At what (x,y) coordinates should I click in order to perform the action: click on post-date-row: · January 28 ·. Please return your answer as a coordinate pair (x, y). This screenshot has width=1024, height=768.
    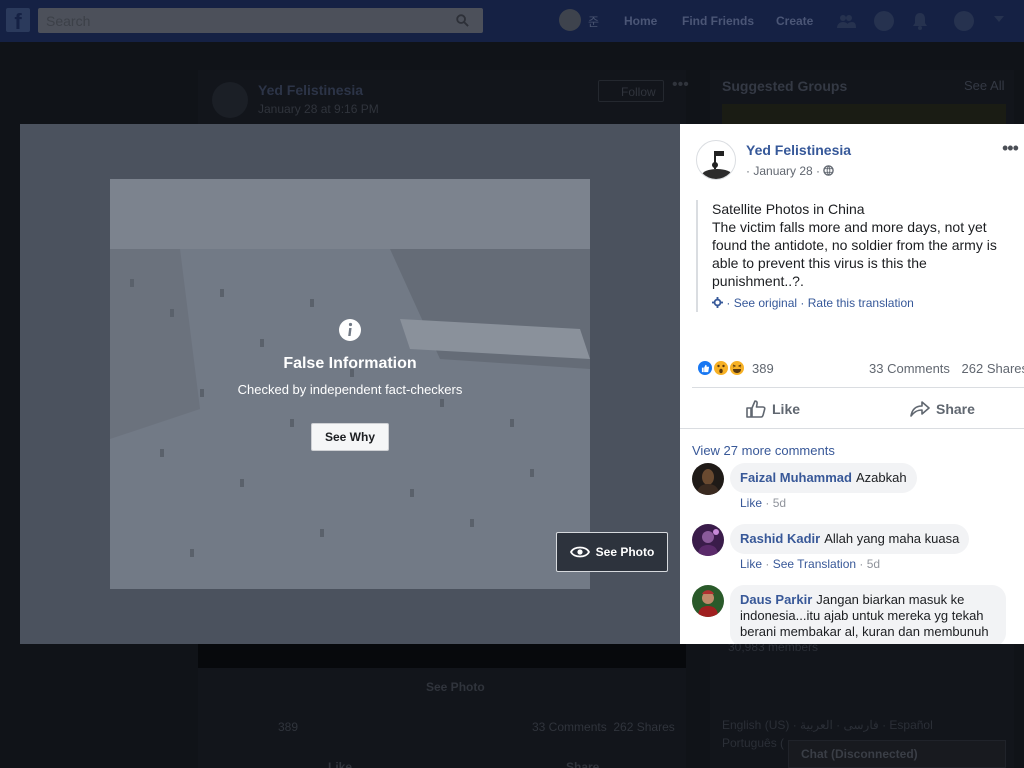
    Looking at the image, I should click on (790, 171).